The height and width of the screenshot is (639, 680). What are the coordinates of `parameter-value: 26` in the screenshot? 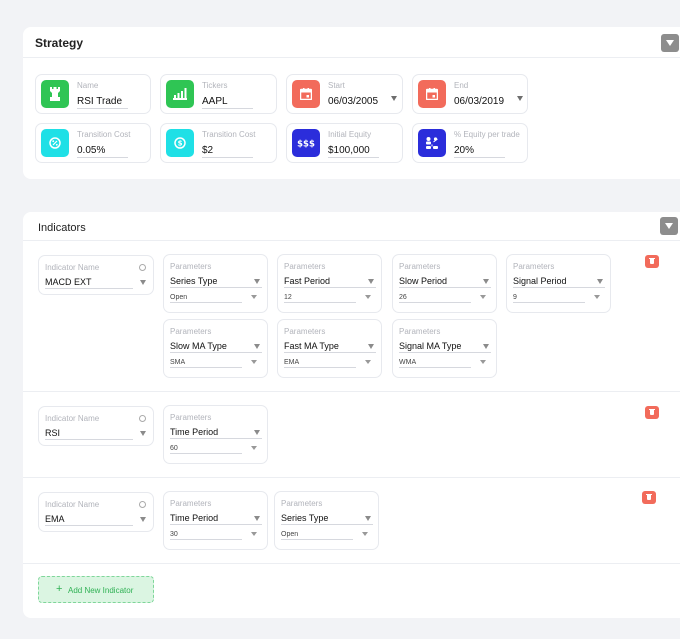 It's located at (403, 297).